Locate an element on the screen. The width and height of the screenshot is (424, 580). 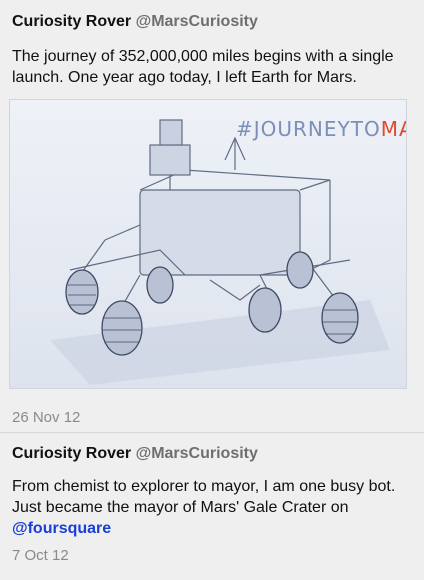
tweet-date: 26 Nov 12 is located at coordinates (46, 417).